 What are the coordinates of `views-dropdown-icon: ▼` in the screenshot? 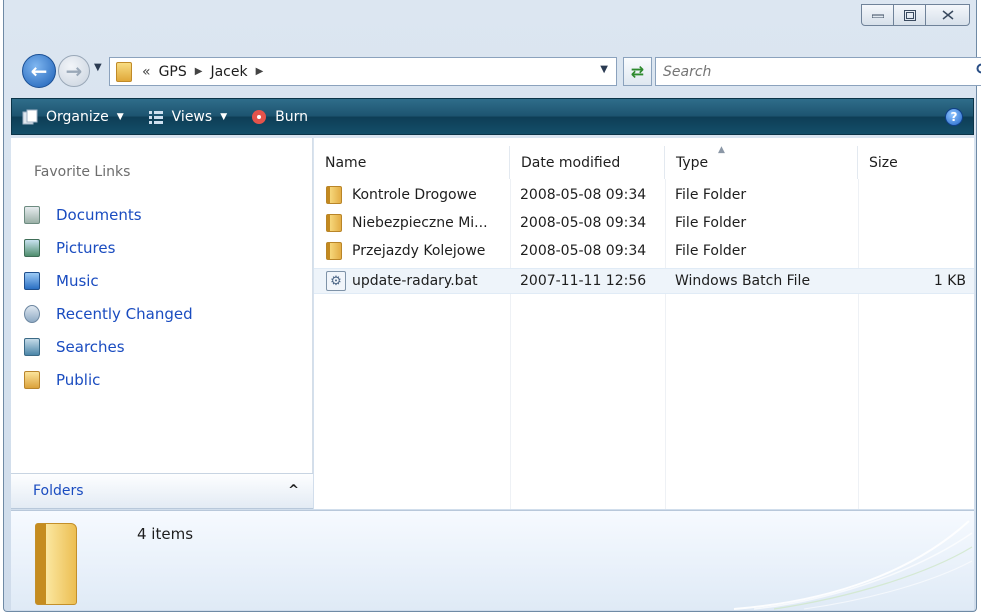 It's located at (224, 116).